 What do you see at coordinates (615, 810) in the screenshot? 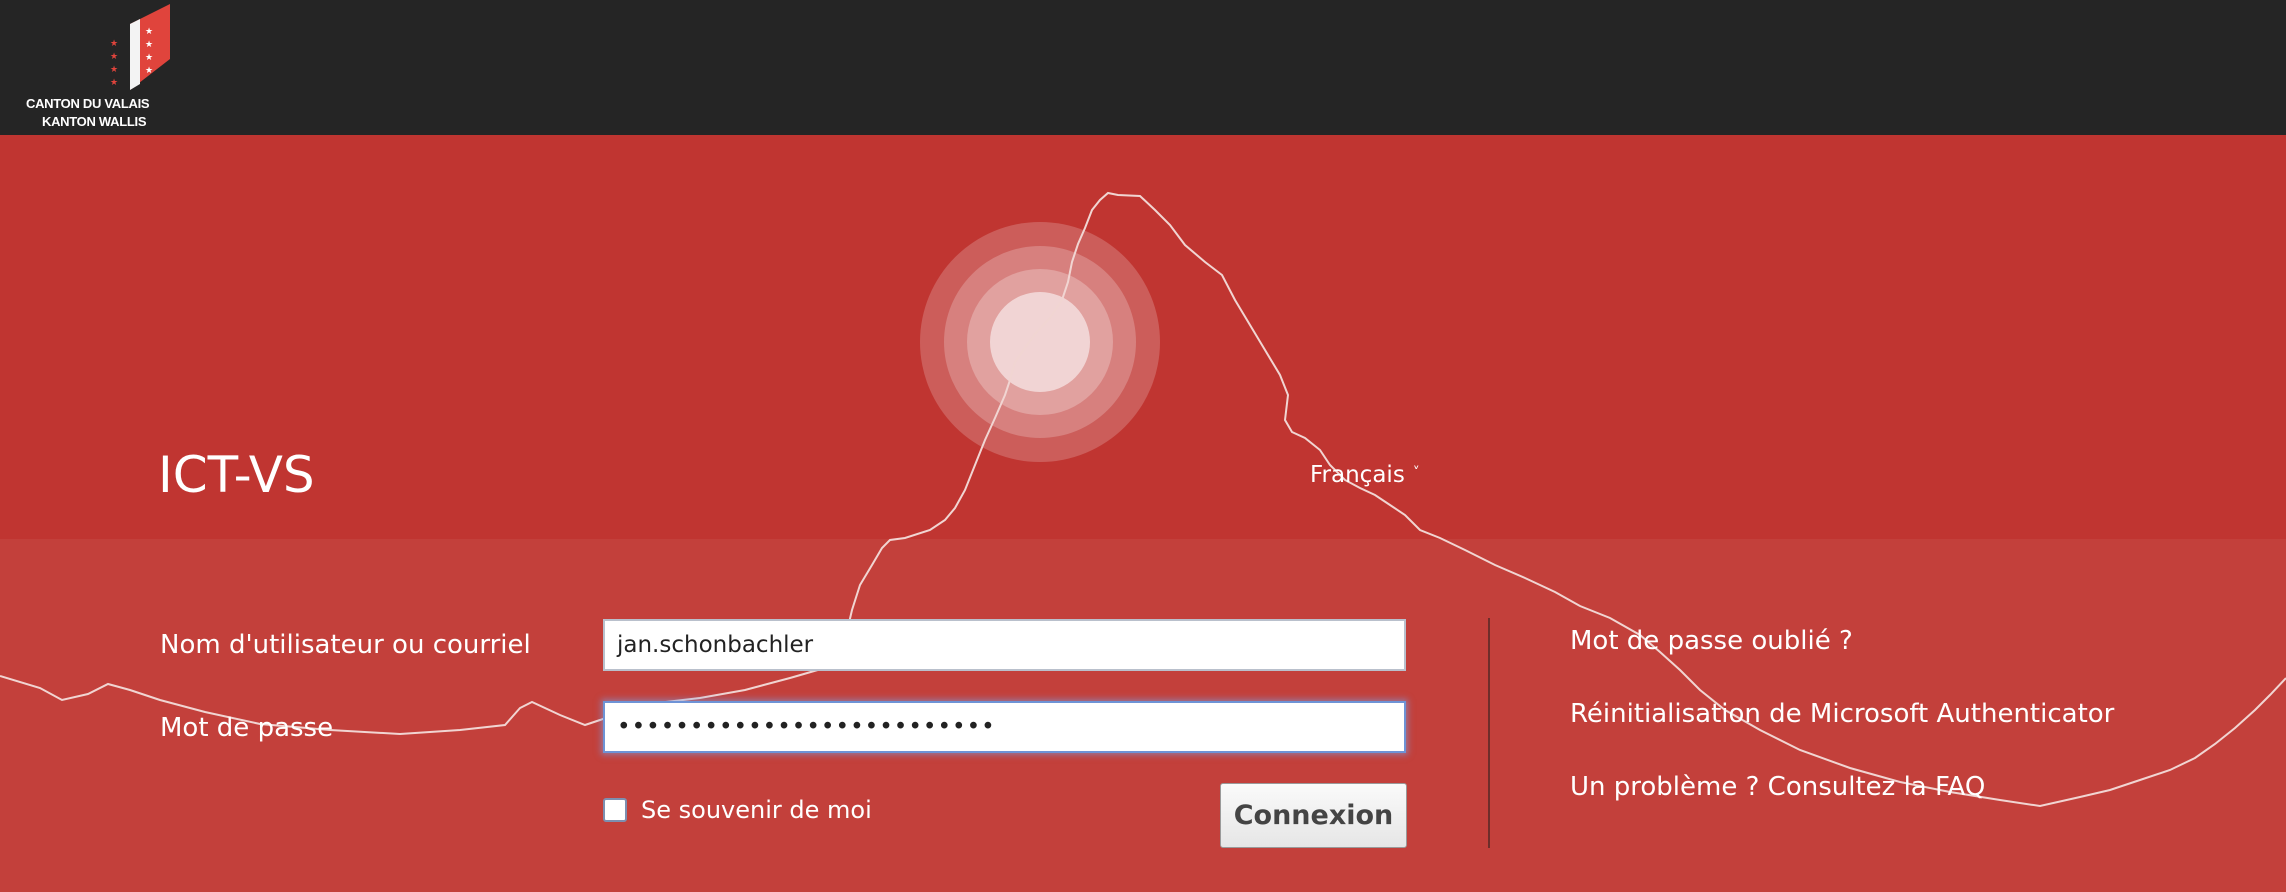
I see `remember-me-checkbox` at bounding box center [615, 810].